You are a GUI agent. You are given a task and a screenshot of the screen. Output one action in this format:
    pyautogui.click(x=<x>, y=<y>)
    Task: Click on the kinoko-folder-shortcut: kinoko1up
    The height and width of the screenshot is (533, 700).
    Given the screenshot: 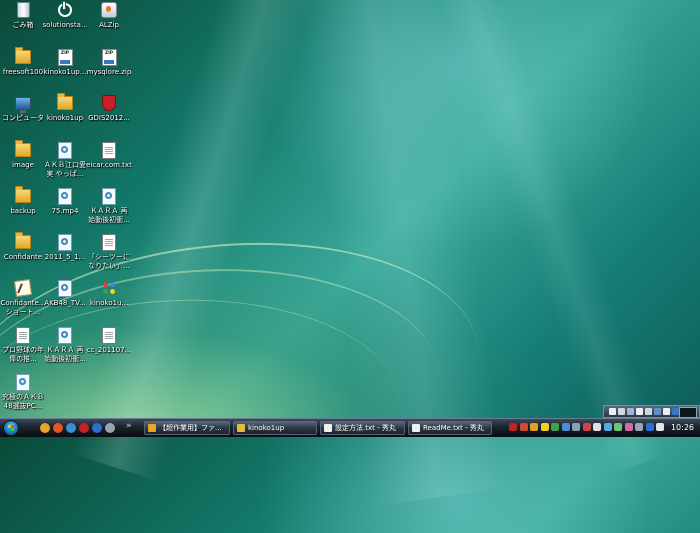 What is the action you would take?
    pyautogui.click(x=65, y=108)
    